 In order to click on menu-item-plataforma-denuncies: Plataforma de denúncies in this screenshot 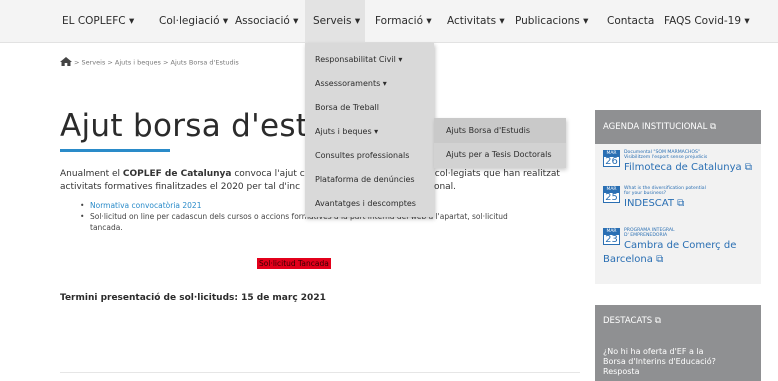, I will do `click(365, 179)`.